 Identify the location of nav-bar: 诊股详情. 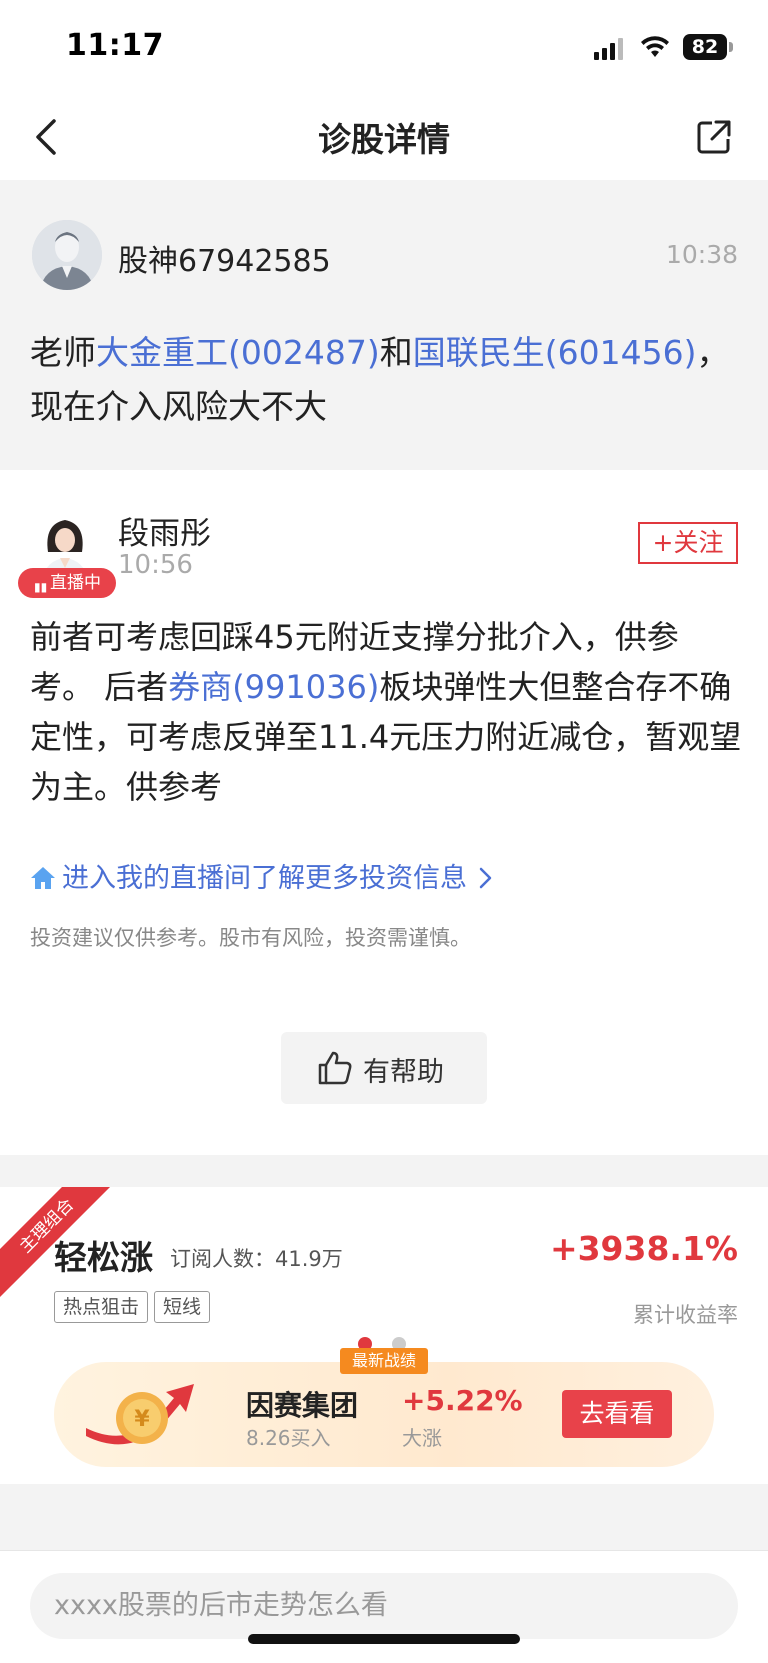
(384, 137).